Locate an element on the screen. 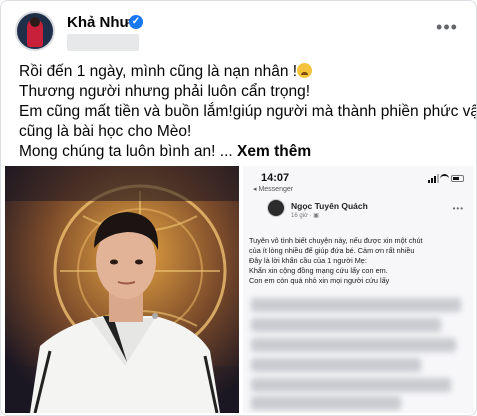 Image resolution: width=477 pixels, height=416 pixels. see-more-link: Xem thêm is located at coordinates (274, 151).